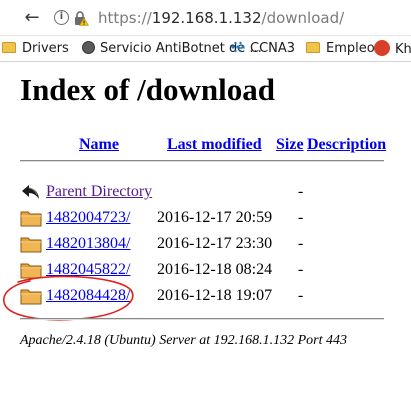  I want to click on url-host: 192.168.1.132, so click(206, 18).